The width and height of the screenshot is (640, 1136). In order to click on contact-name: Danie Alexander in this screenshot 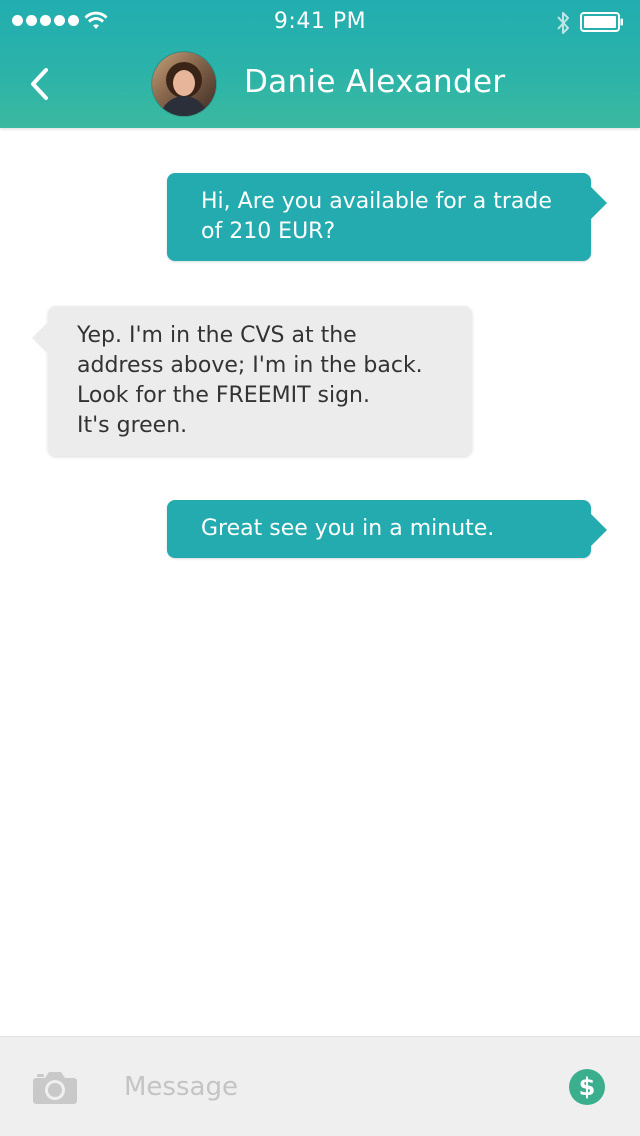, I will do `click(375, 82)`.